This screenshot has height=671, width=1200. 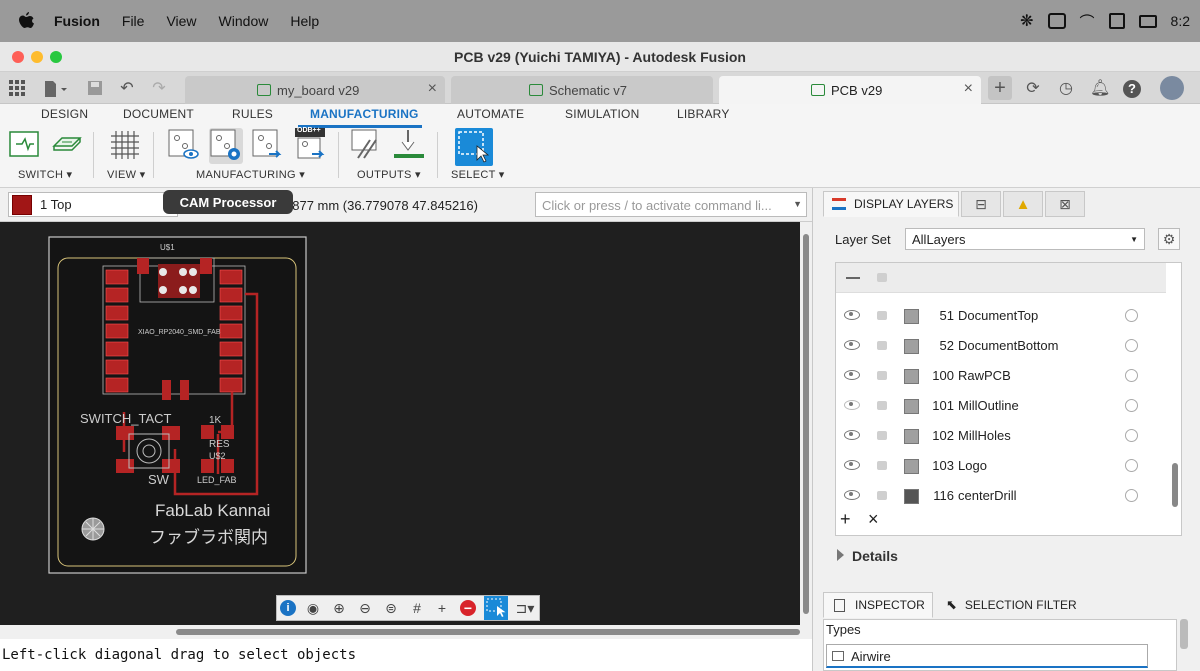 What do you see at coordinates (313, 608) in the screenshot?
I see `eye-icon: ◉` at bounding box center [313, 608].